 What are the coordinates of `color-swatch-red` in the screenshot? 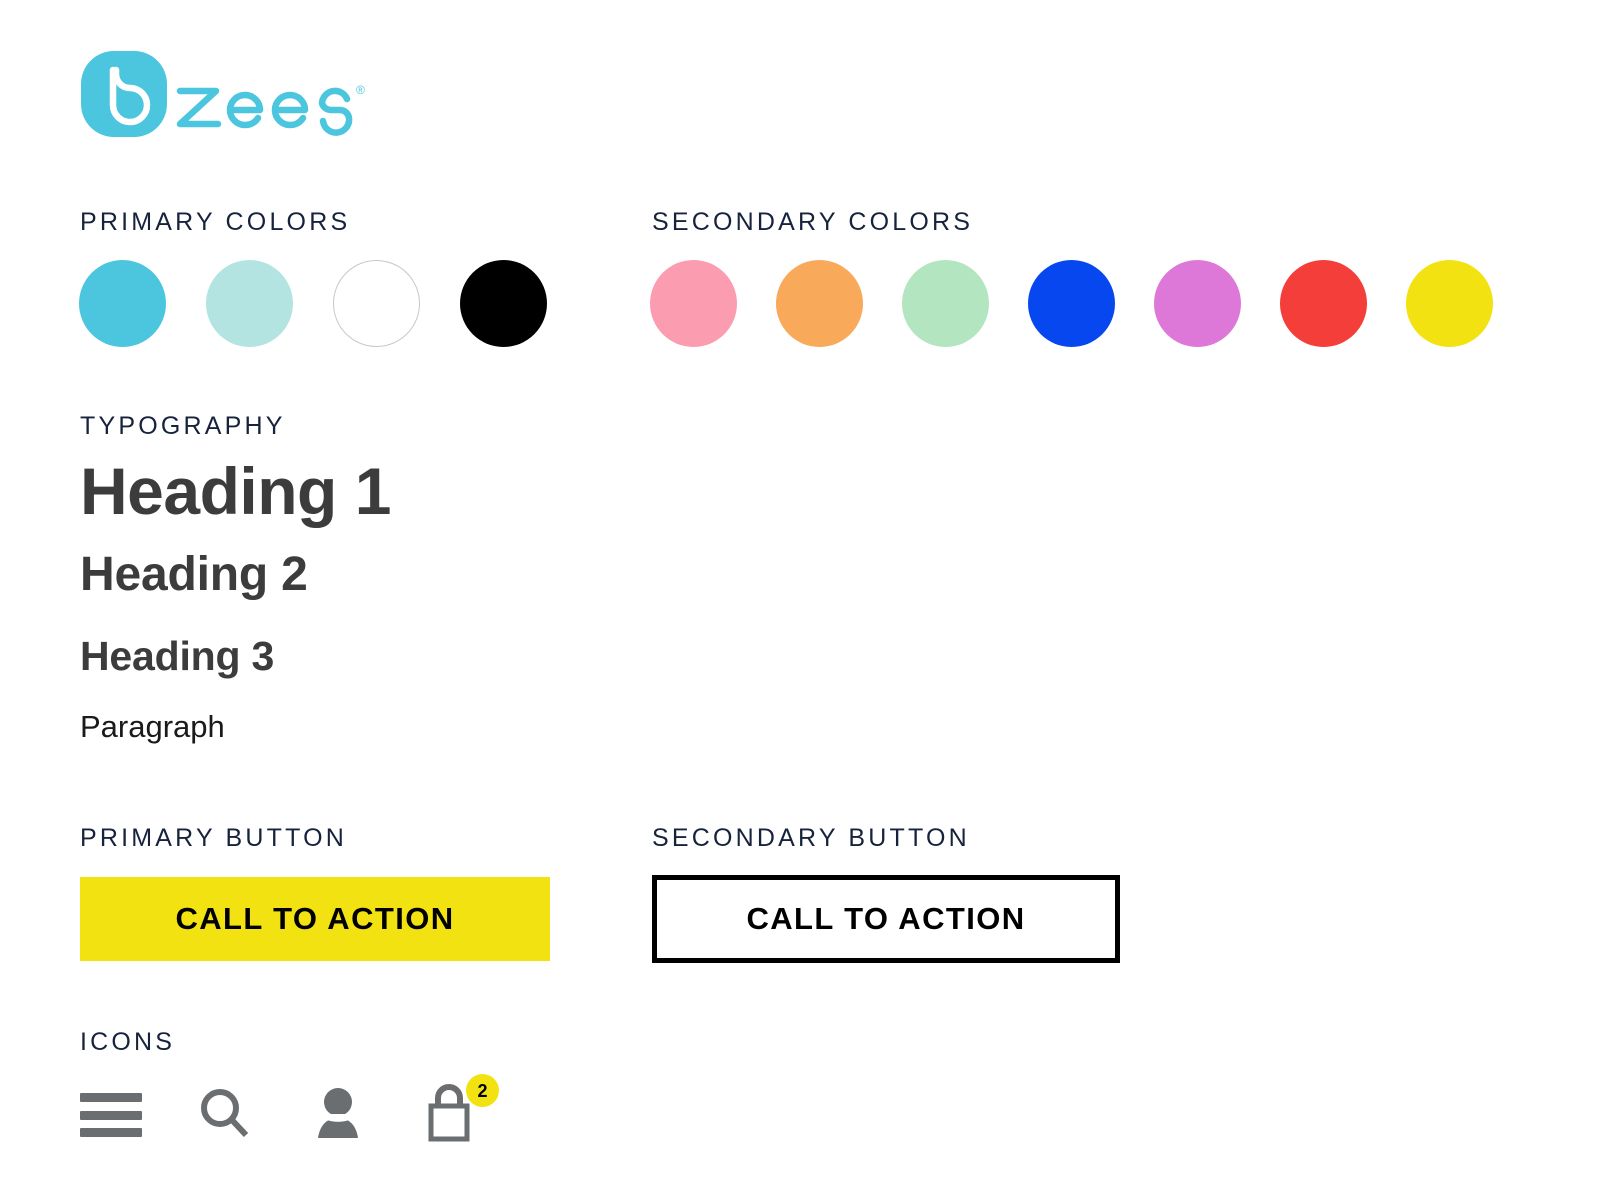 It's located at (1323, 303).